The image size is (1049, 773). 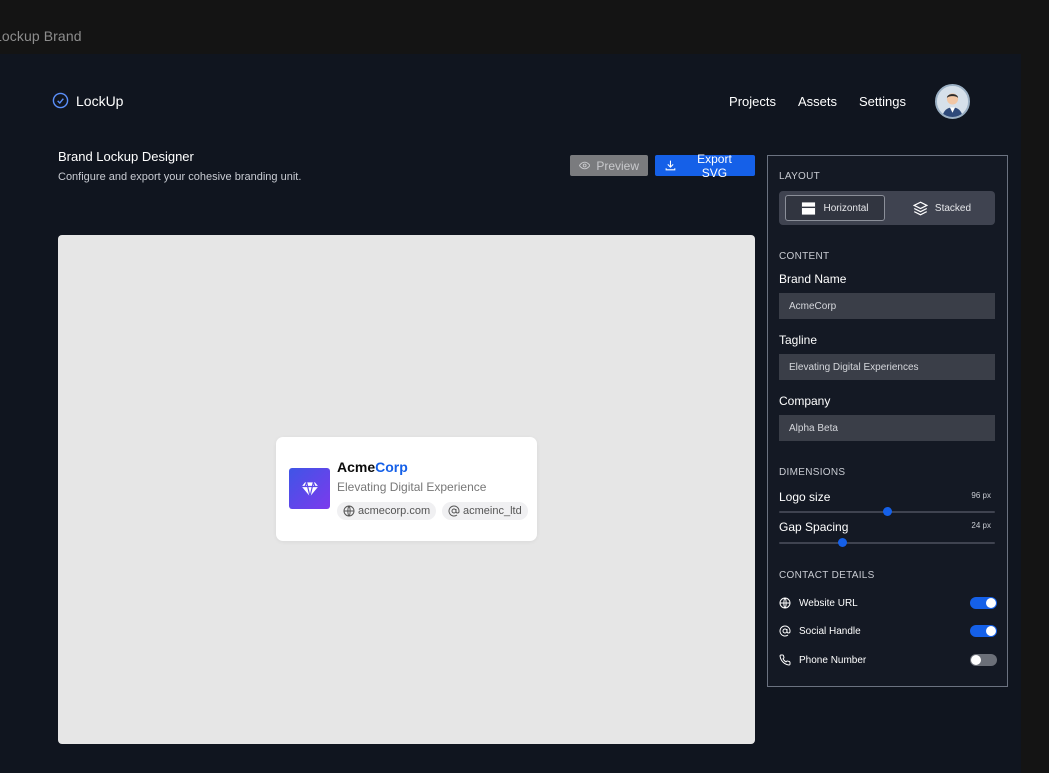 What do you see at coordinates (356, 467) in the screenshot?
I see `brand-name-primary: Acme` at bounding box center [356, 467].